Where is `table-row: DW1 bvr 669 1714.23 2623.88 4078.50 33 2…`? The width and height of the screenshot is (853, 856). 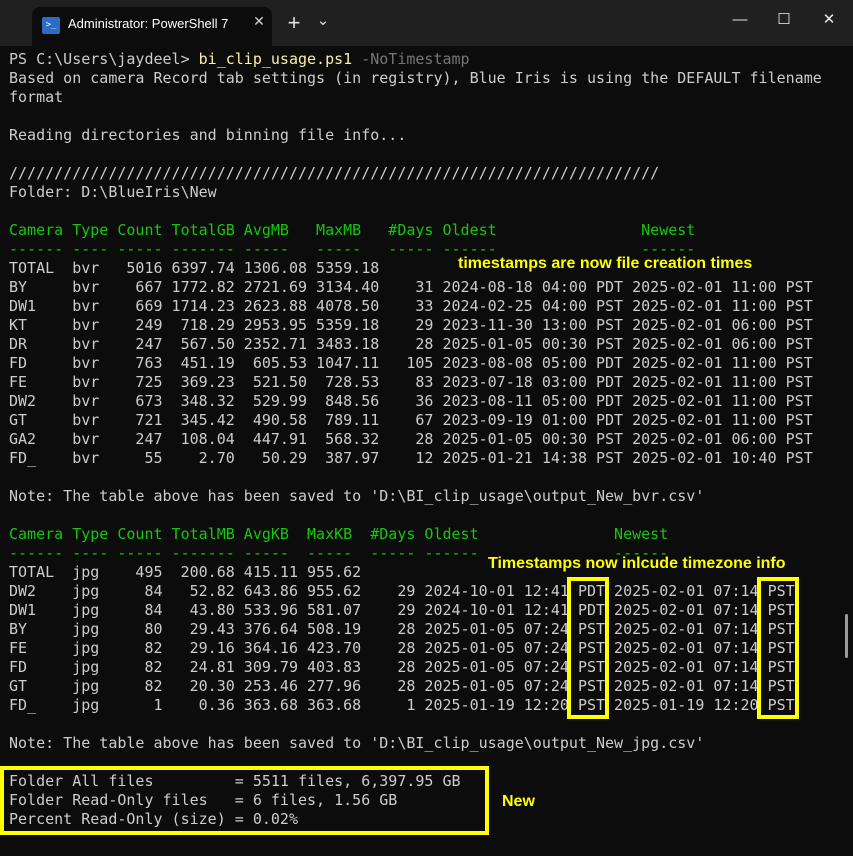
table-row: DW1 bvr 669 1714.23 2623.88 4078.50 33 2… is located at coordinates (411, 306).